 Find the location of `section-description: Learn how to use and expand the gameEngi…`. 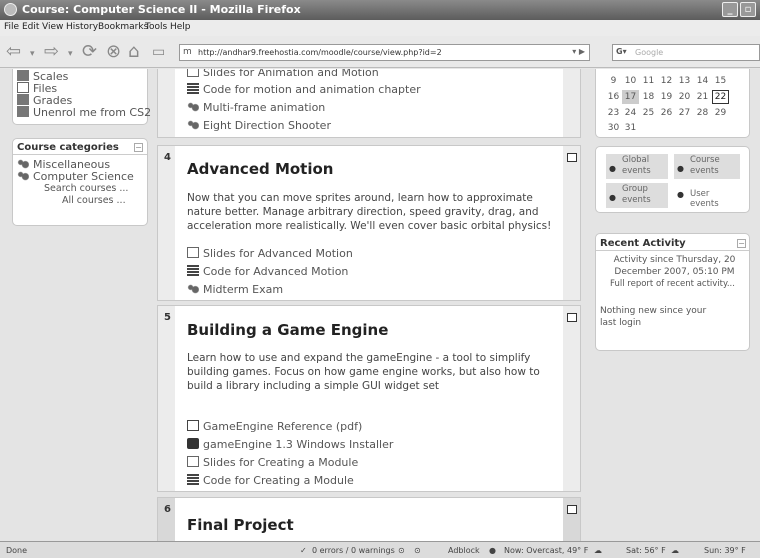

section-description: Learn how to use and expand the gameEngi… is located at coordinates (363, 372).